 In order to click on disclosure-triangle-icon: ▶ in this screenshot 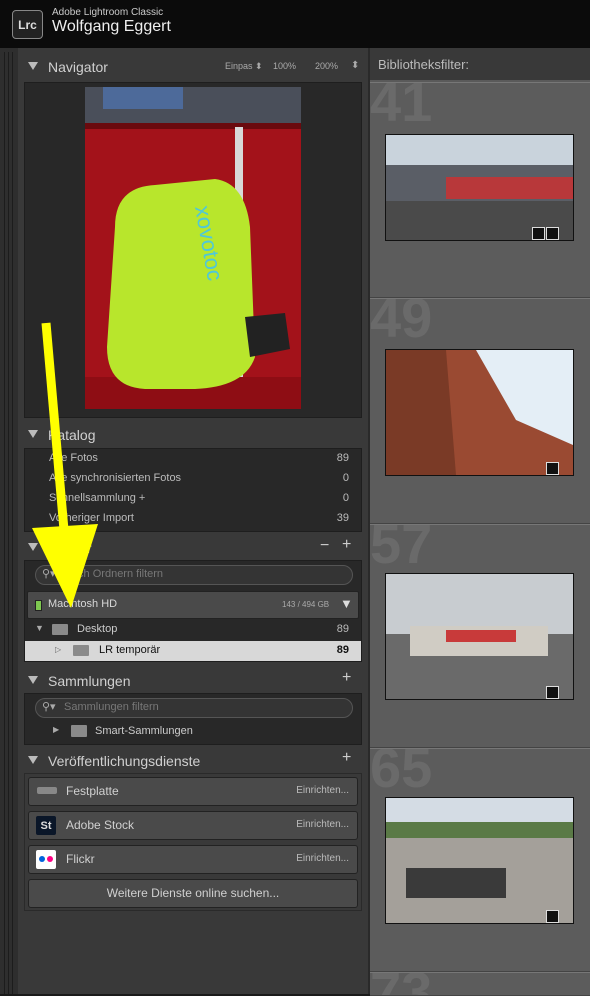, I will do `click(56, 729)`.